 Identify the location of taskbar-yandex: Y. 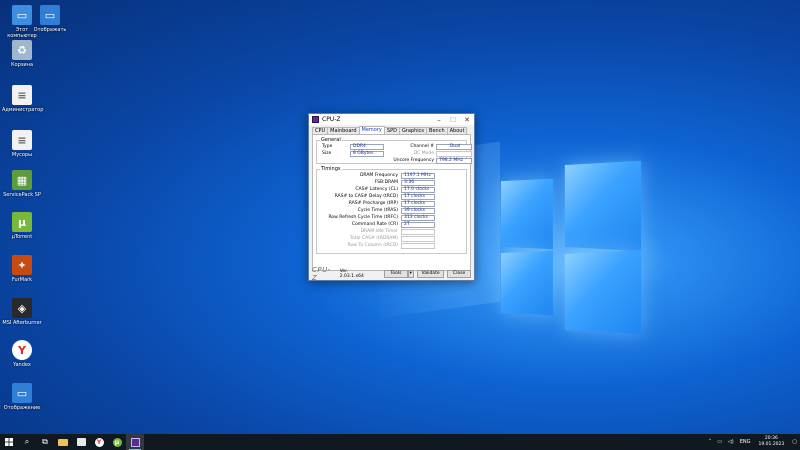
(99, 442).